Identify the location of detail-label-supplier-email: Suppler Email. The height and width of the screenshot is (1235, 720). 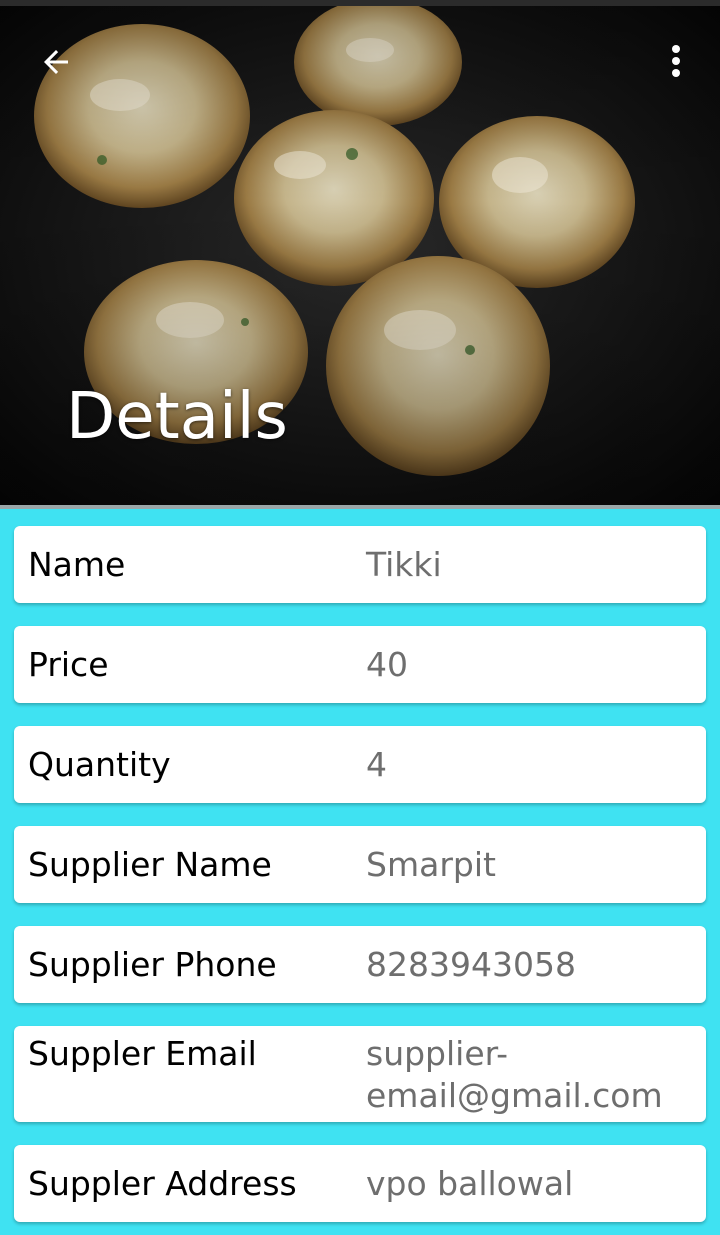
(142, 1053).